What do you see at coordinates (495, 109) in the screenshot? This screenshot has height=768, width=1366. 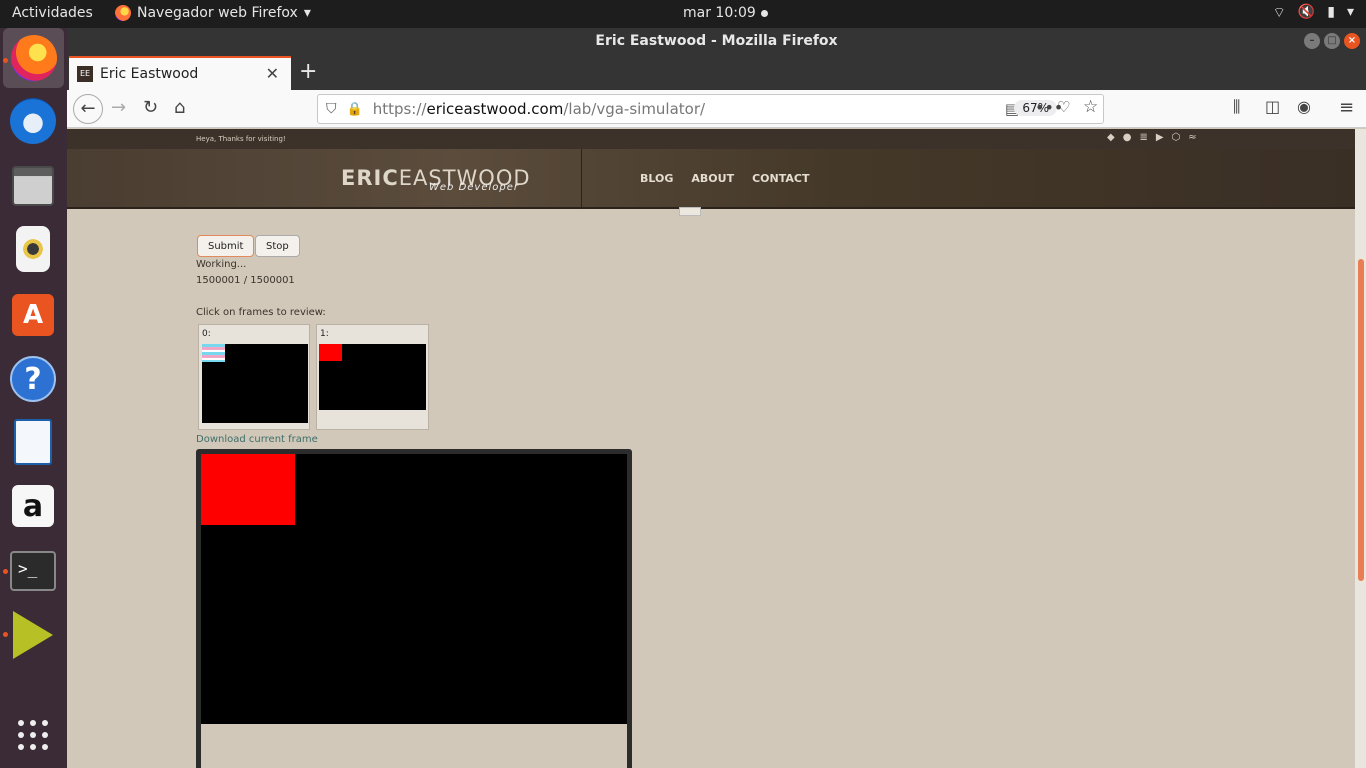 I see `url-domain: ericeastwood.com` at bounding box center [495, 109].